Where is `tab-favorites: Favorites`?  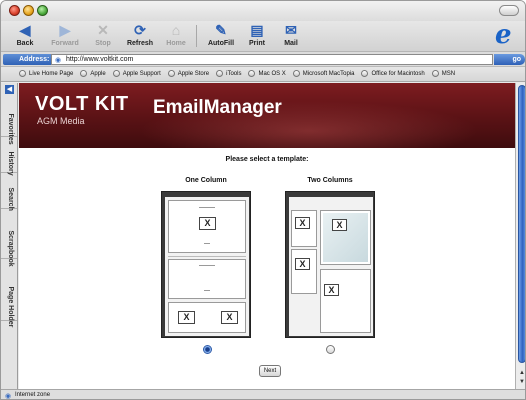
tab-favorites: Favorites is located at coordinates (9, 120).